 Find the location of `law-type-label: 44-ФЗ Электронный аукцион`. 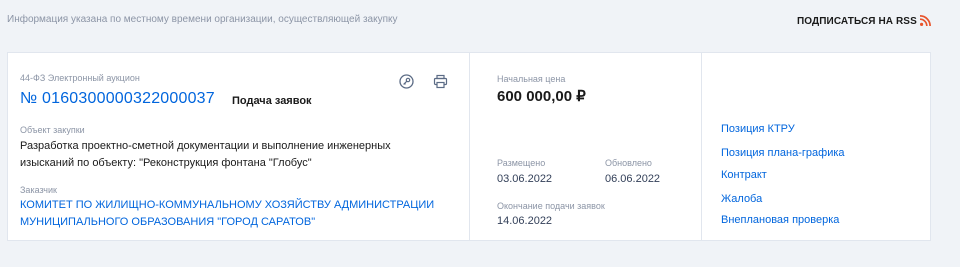

law-type-label: 44-ФЗ Электронный аукцион is located at coordinates (80, 78).